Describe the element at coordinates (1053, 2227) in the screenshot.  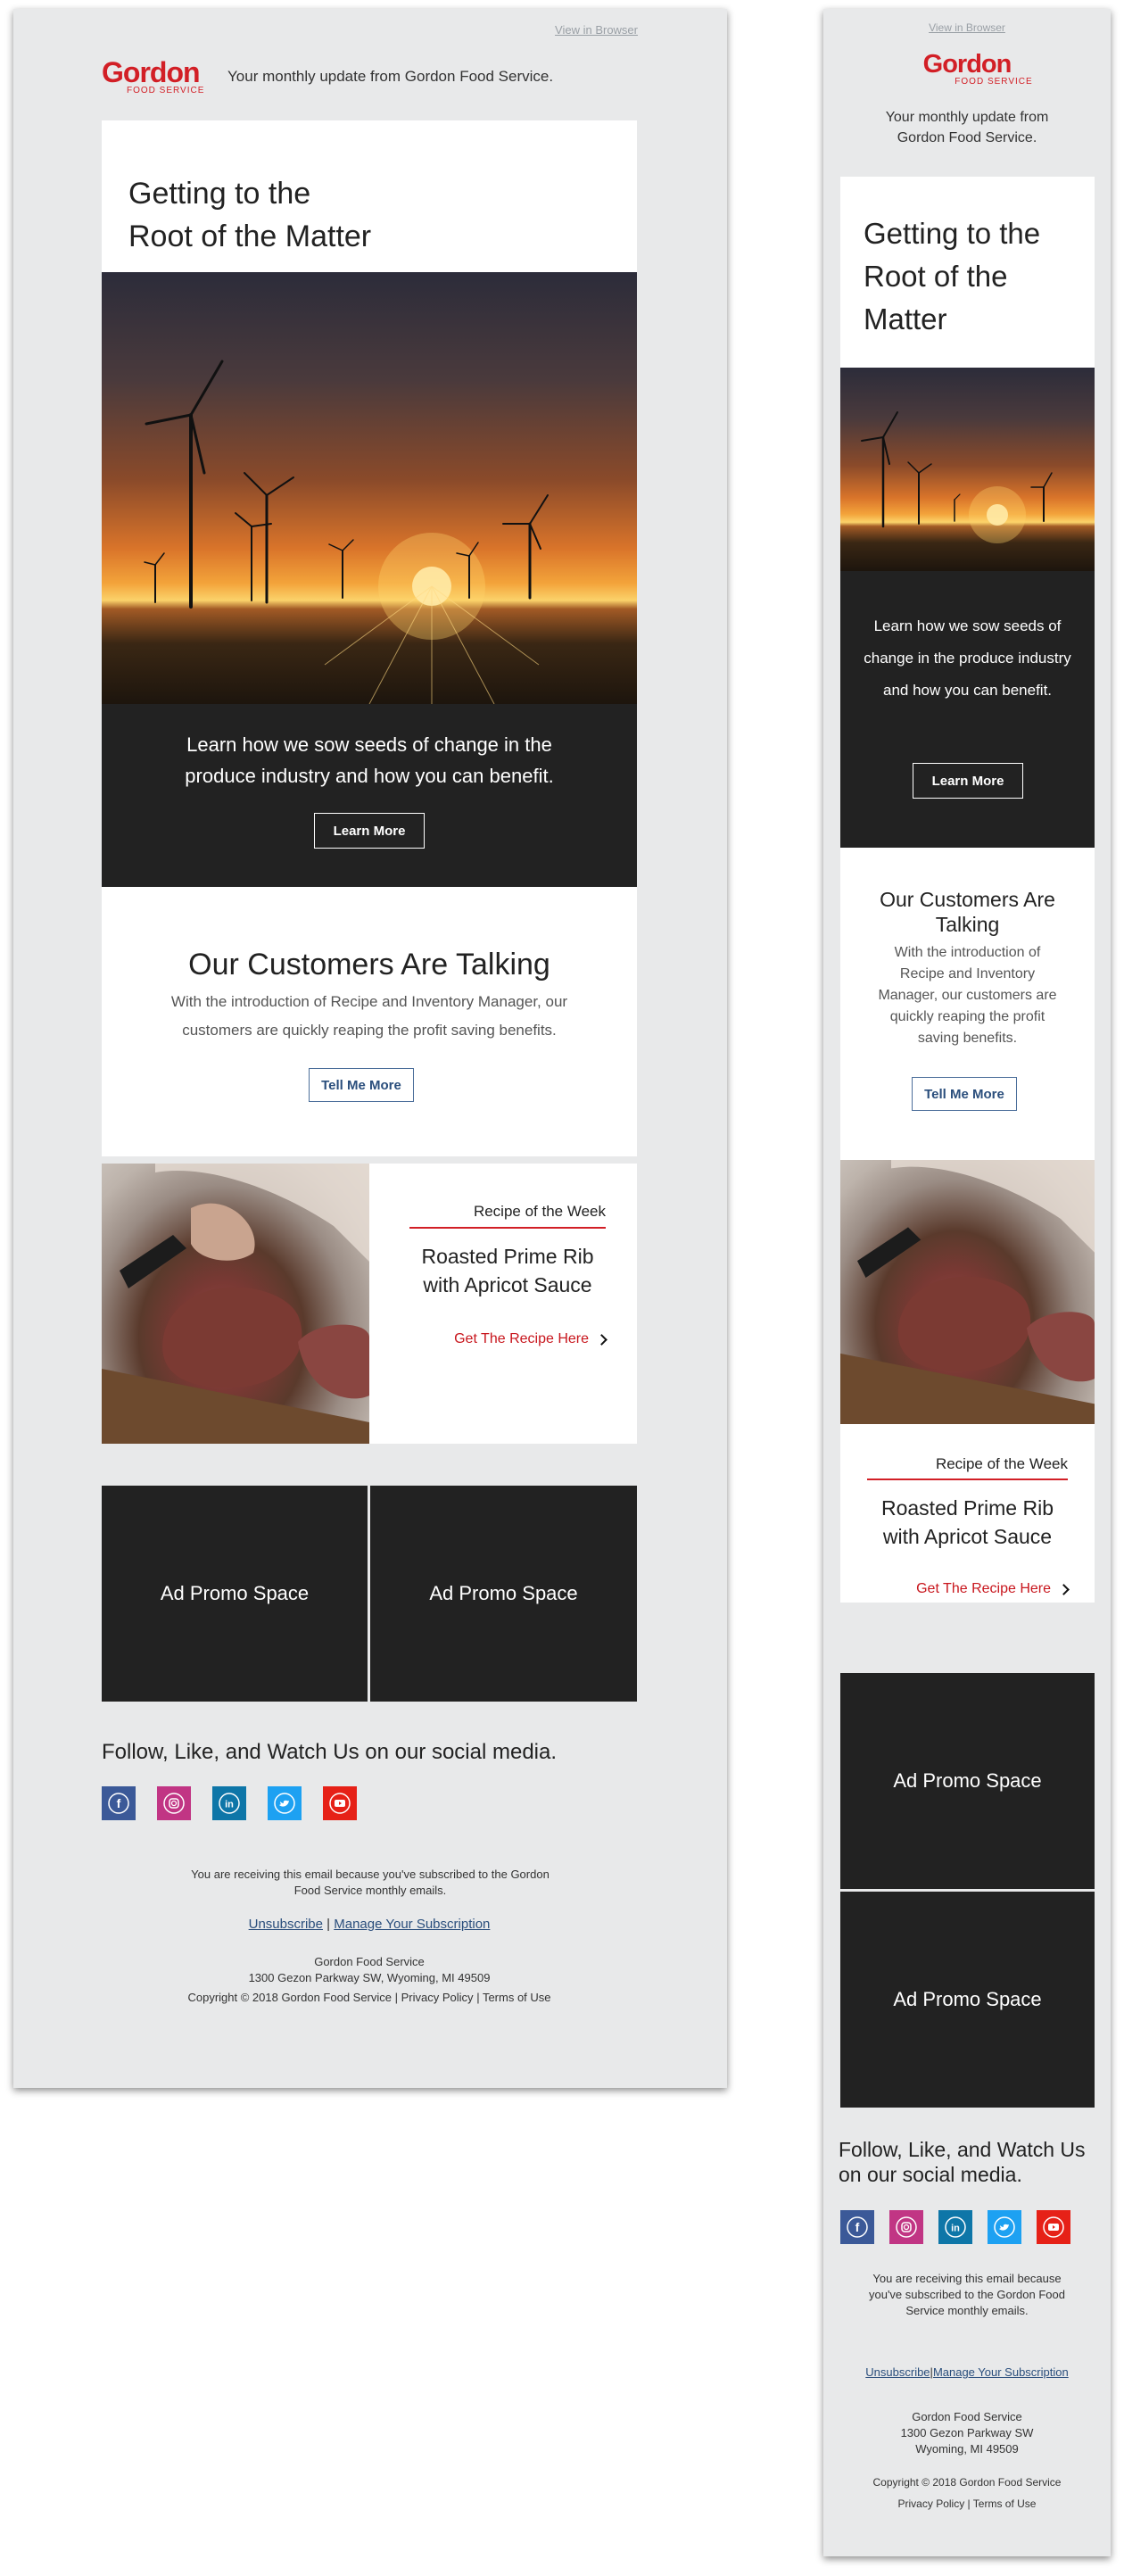
I see `youtube-icon-mobile` at that location.